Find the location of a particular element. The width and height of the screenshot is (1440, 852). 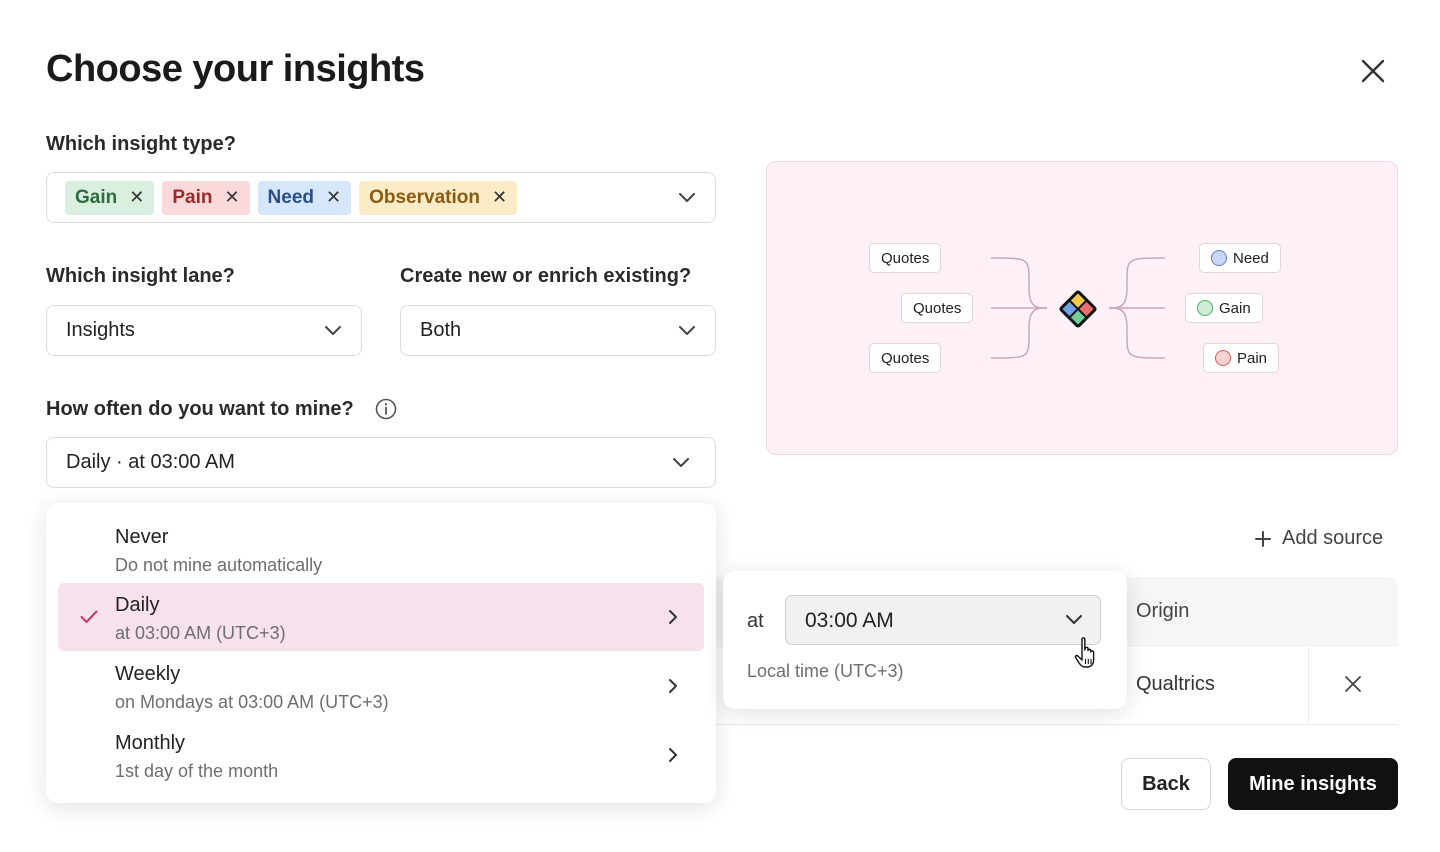

chip-pain: Pain ✕ is located at coordinates (206, 197).